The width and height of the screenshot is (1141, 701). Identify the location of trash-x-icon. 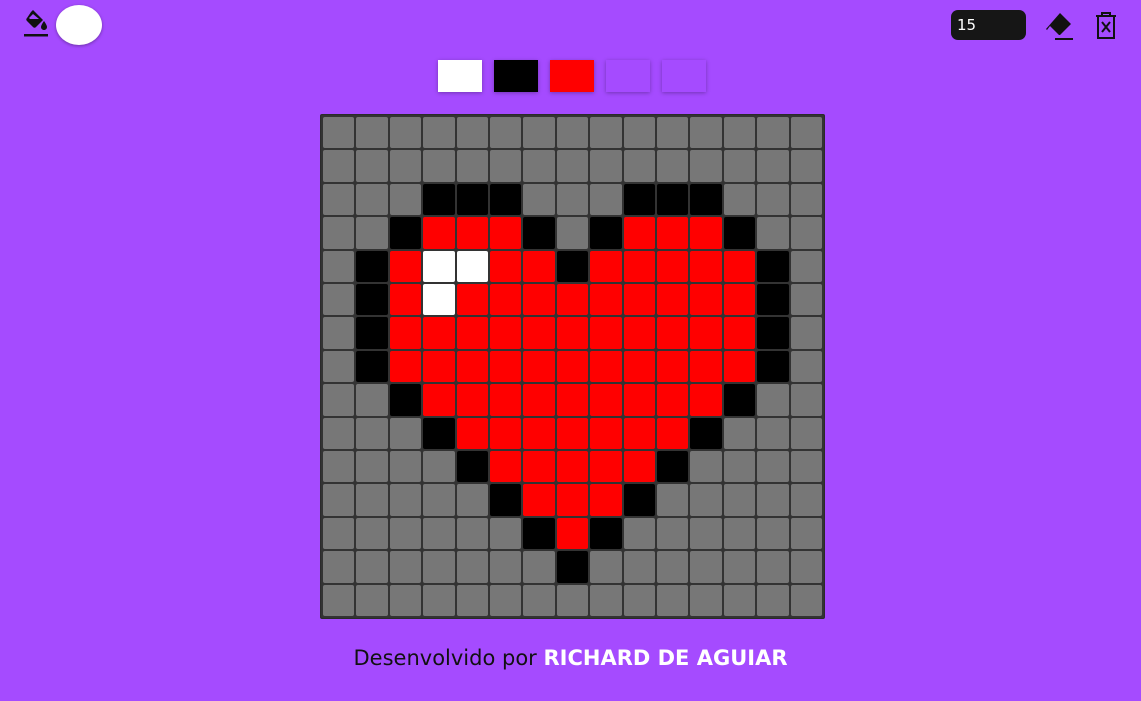
(1106, 26).